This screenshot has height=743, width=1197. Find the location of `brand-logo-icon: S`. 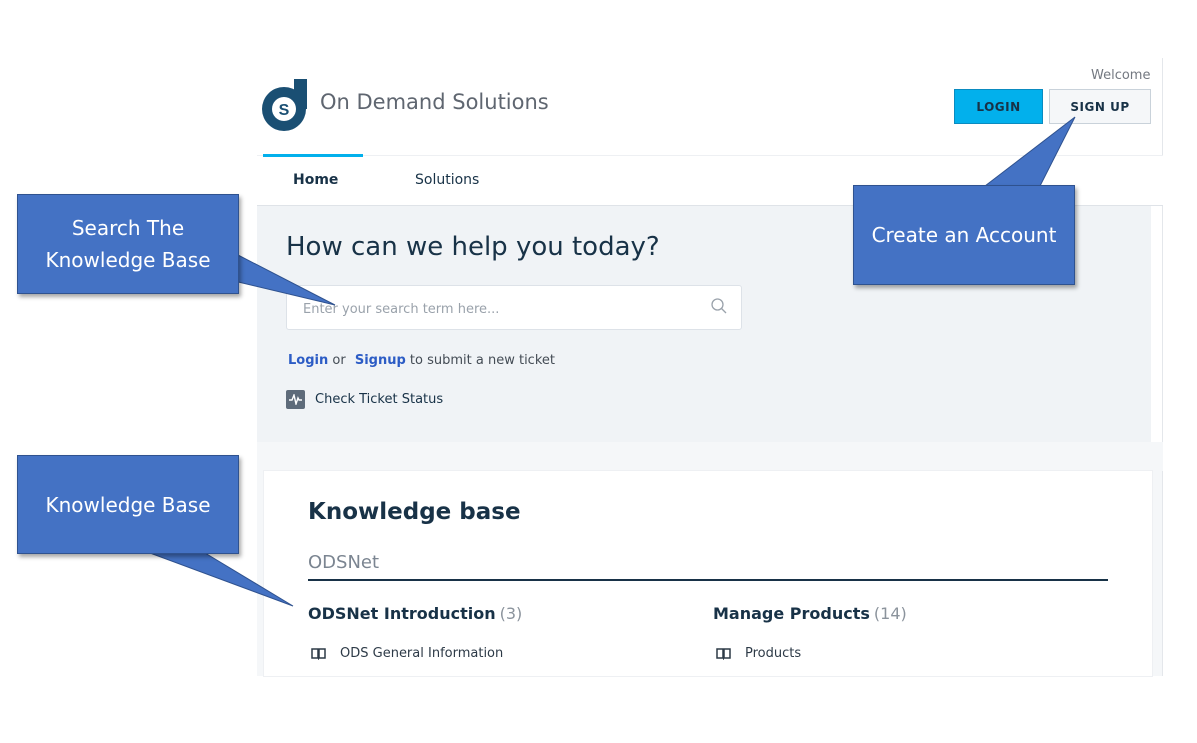

brand-logo-icon: S is located at coordinates (284, 105).